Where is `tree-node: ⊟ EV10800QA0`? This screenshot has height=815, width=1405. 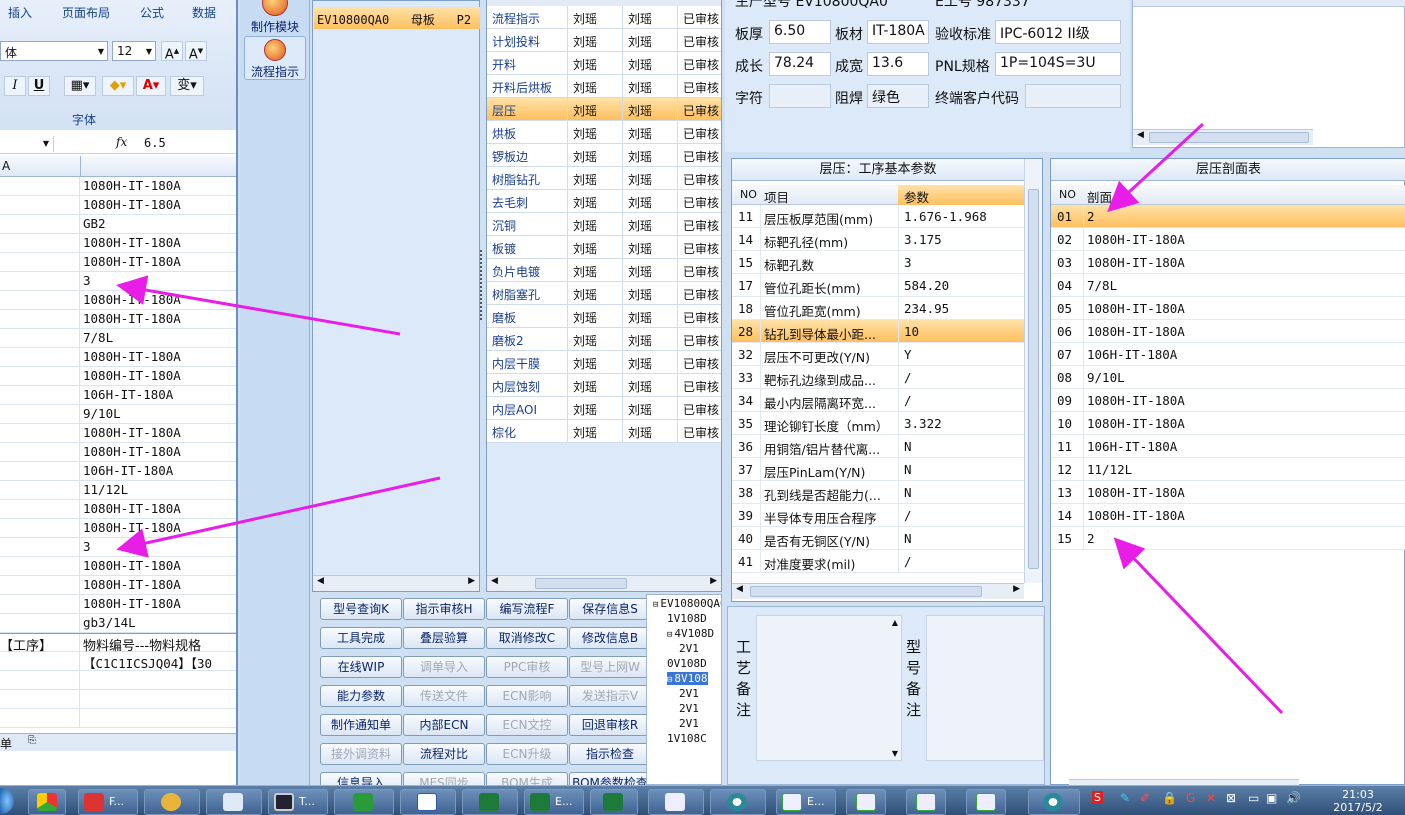 tree-node: ⊟ EV10800QA0 is located at coordinates (687, 603).